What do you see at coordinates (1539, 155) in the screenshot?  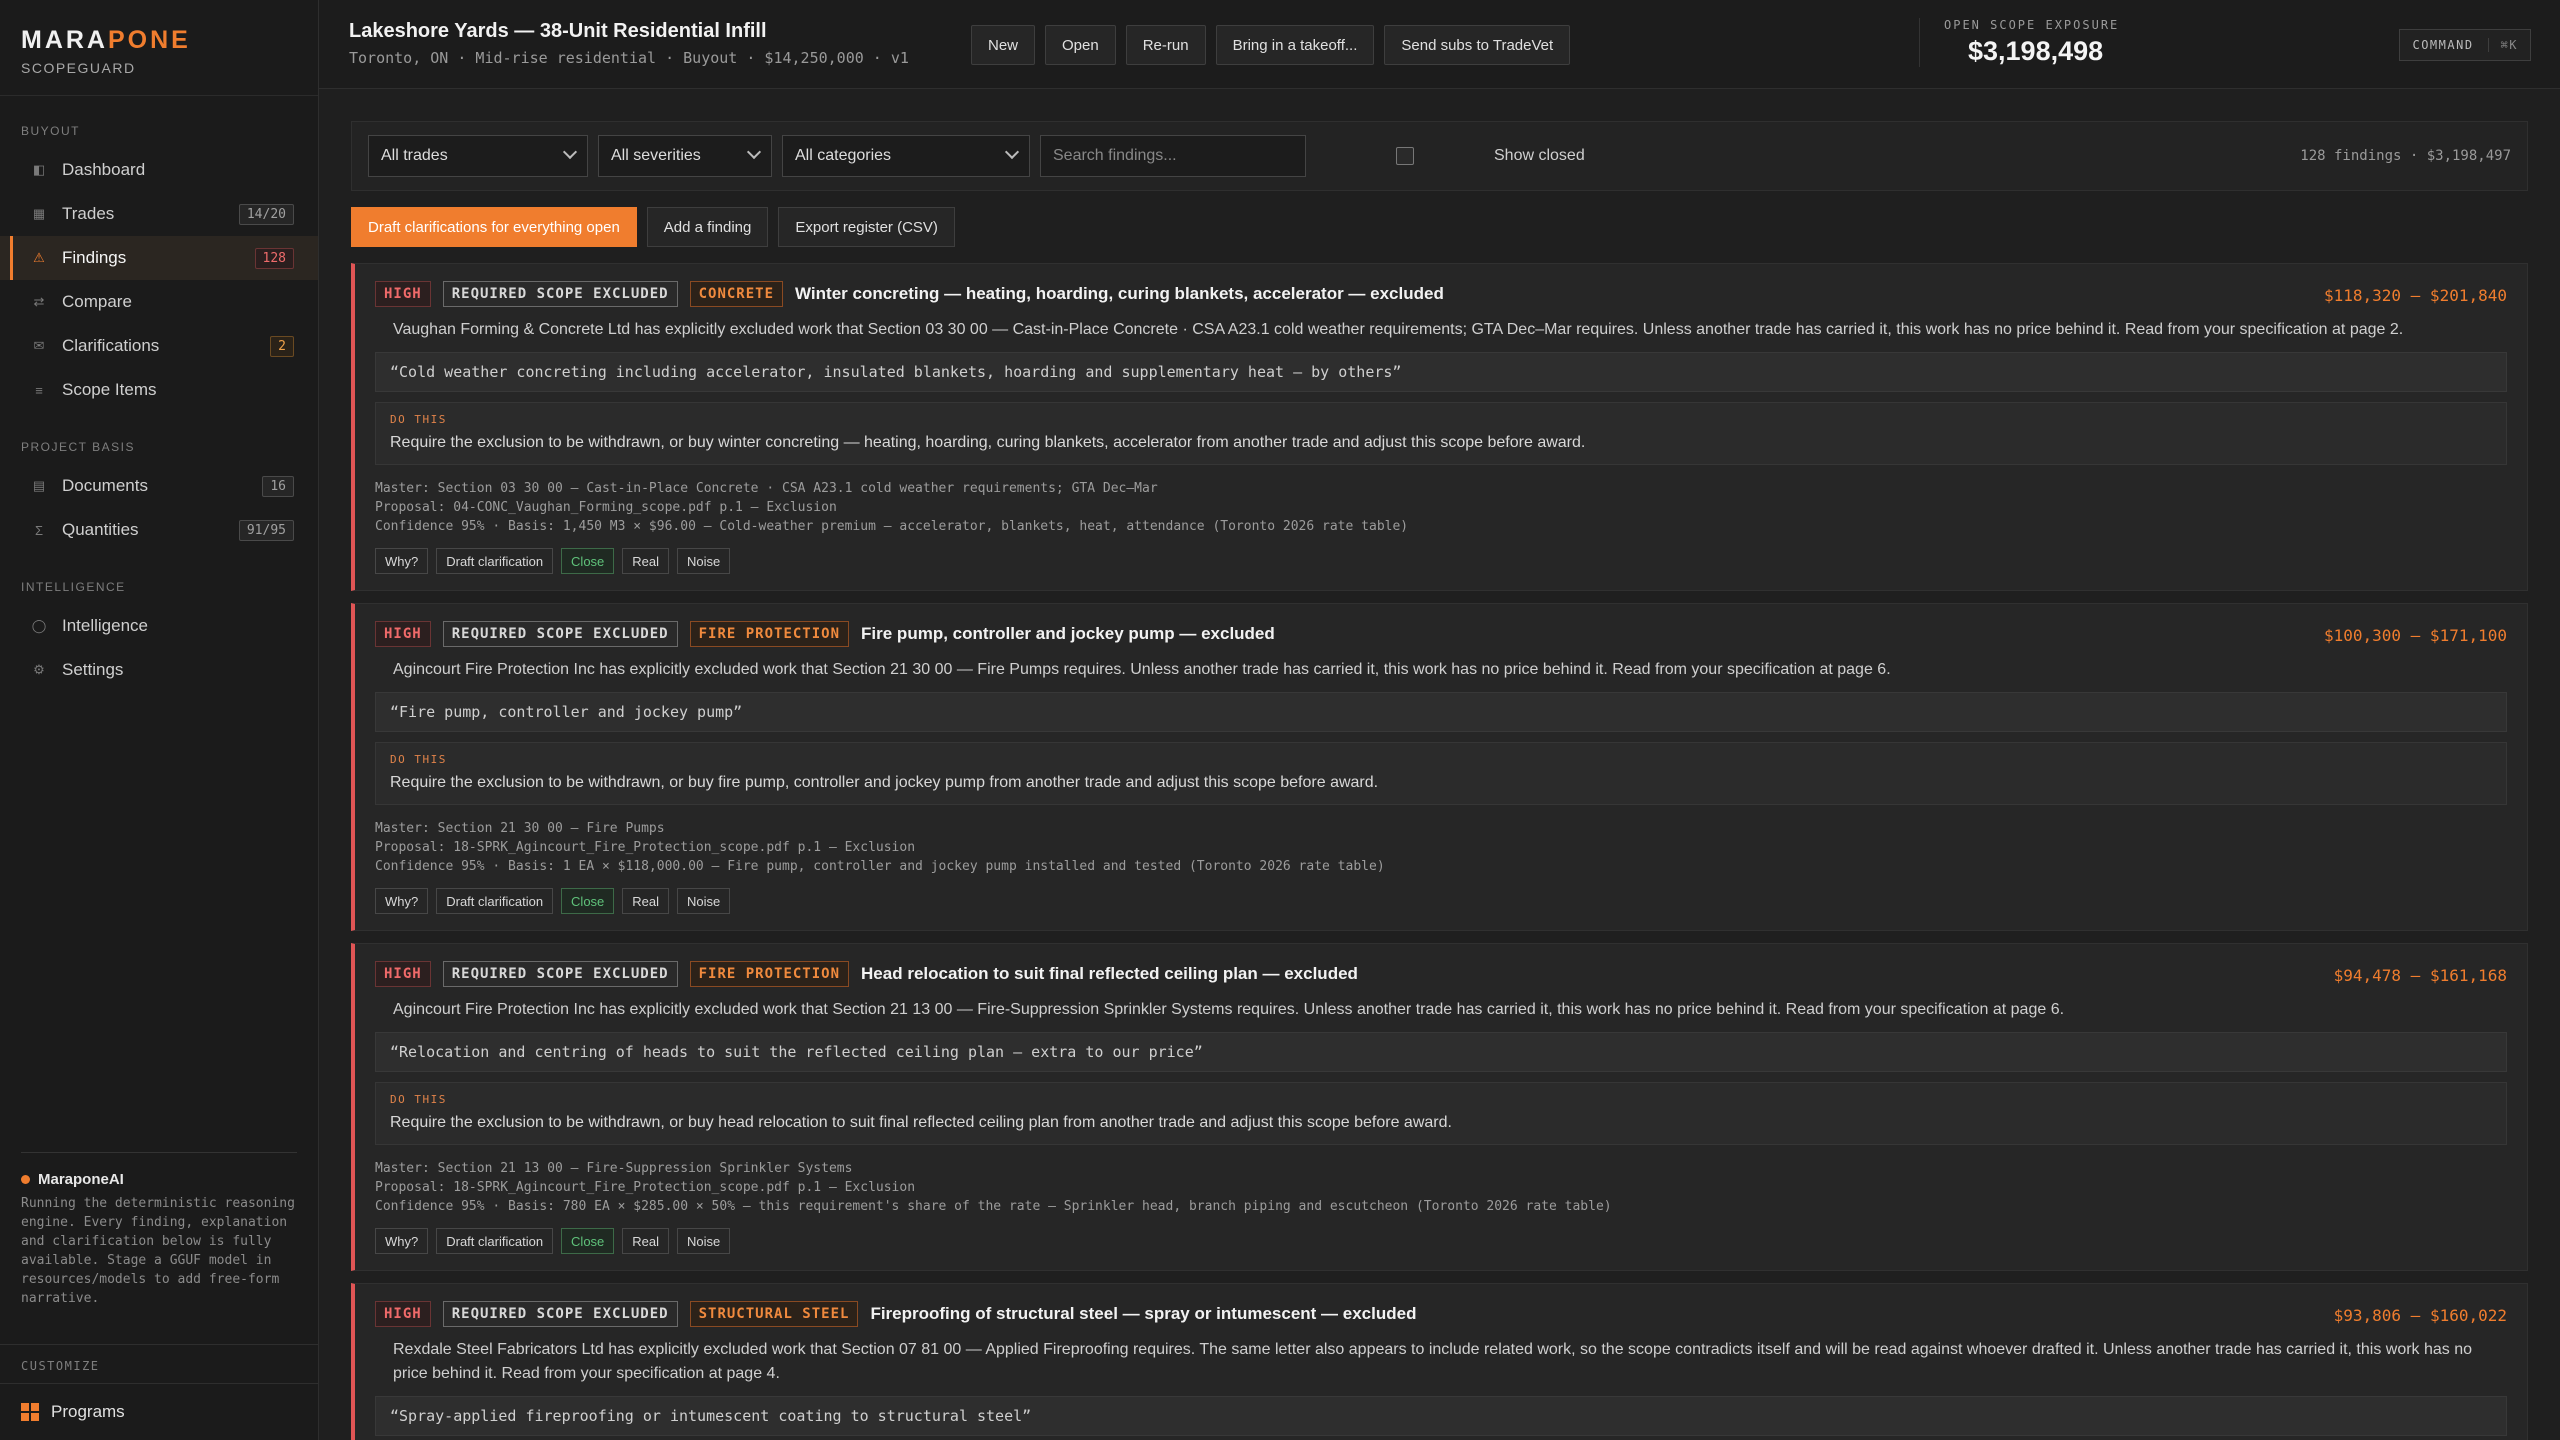 I see `show-closed-label: Show closed` at bounding box center [1539, 155].